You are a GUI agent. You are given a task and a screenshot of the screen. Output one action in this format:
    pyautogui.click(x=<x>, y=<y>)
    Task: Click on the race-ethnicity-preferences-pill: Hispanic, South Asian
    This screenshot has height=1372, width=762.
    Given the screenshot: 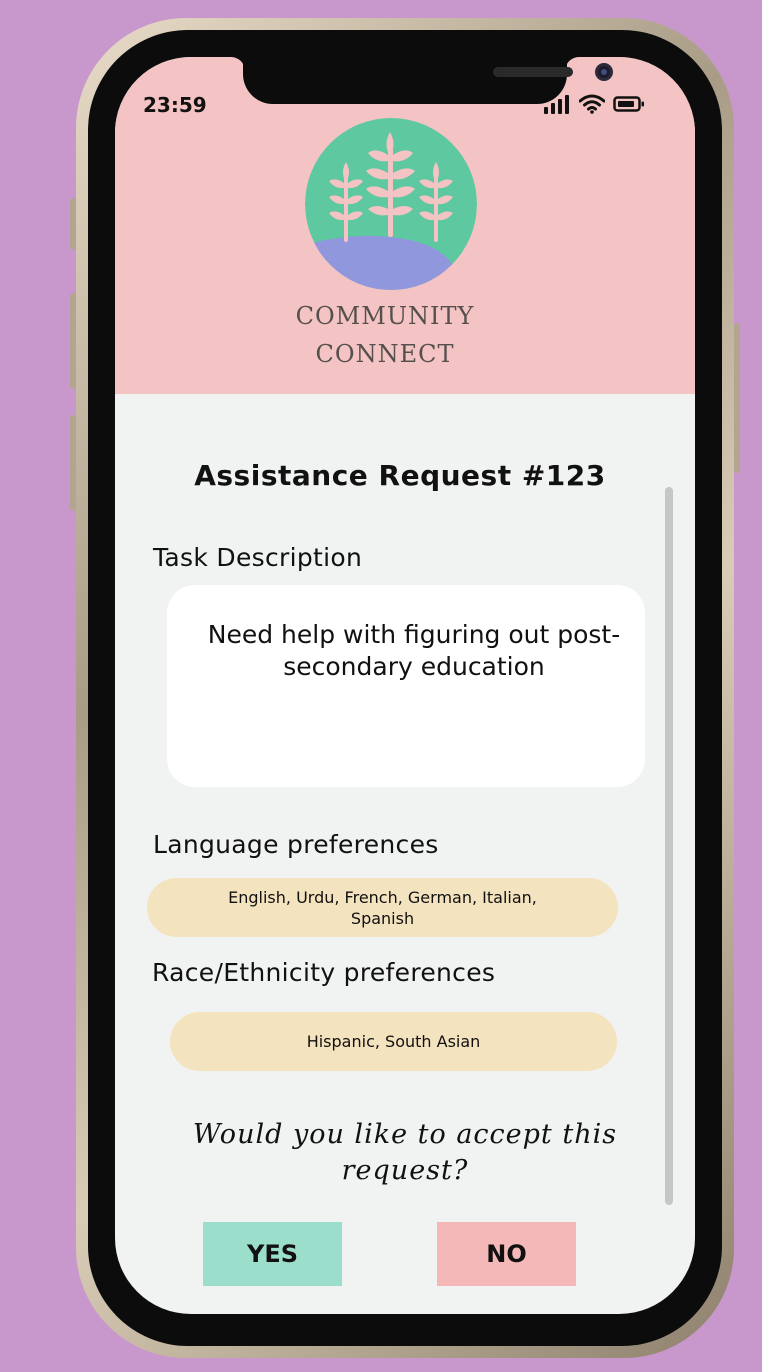 What is the action you would take?
    pyautogui.click(x=393, y=1041)
    